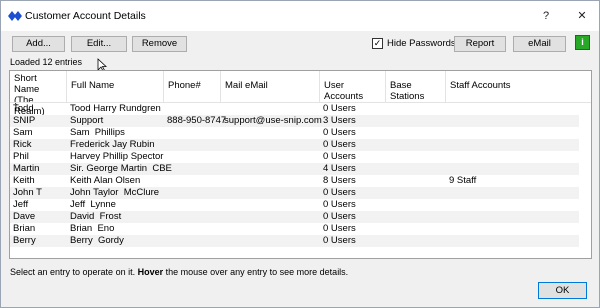 This screenshot has height=308, width=600. Describe the element at coordinates (117, 156) in the screenshot. I see `table-cell: Harvey Phillip Spector` at that location.